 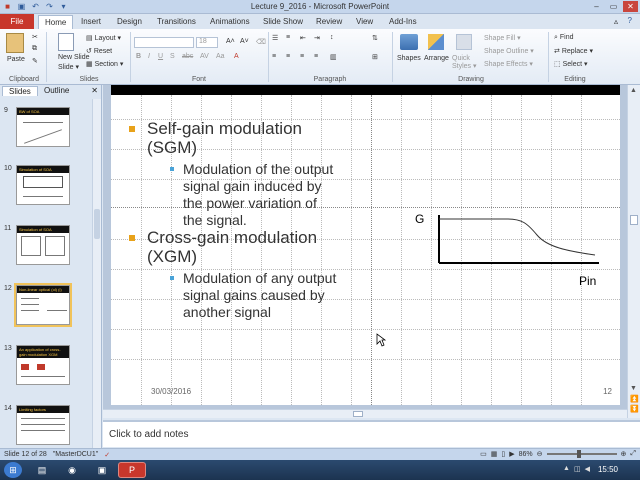 What do you see at coordinates (503, 454) in the screenshot?
I see `reading-view-icon: ▯` at bounding box center [503, 454].